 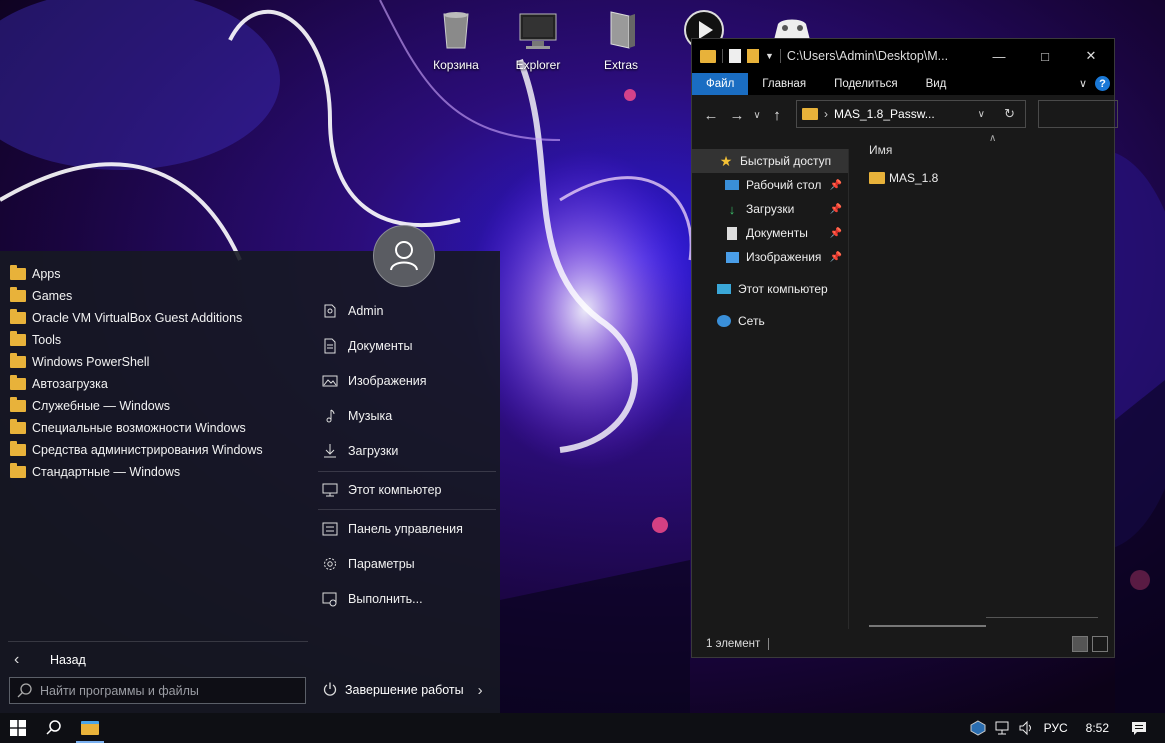 What do you see at coordinates (330, 346) in the screenshot?
I see `document-icon` at bounding box center [330, 346].